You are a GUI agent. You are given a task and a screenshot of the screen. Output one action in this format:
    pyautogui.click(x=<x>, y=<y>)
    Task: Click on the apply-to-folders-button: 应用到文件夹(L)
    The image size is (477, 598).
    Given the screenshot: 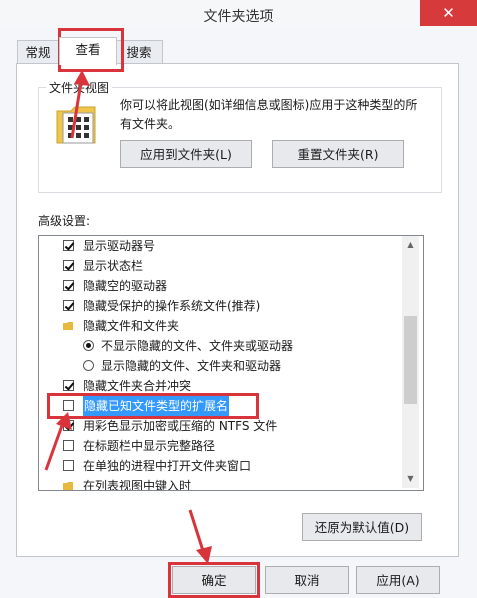 What is the action you would take?
    pyautogui.click(x=186, y=154)
    